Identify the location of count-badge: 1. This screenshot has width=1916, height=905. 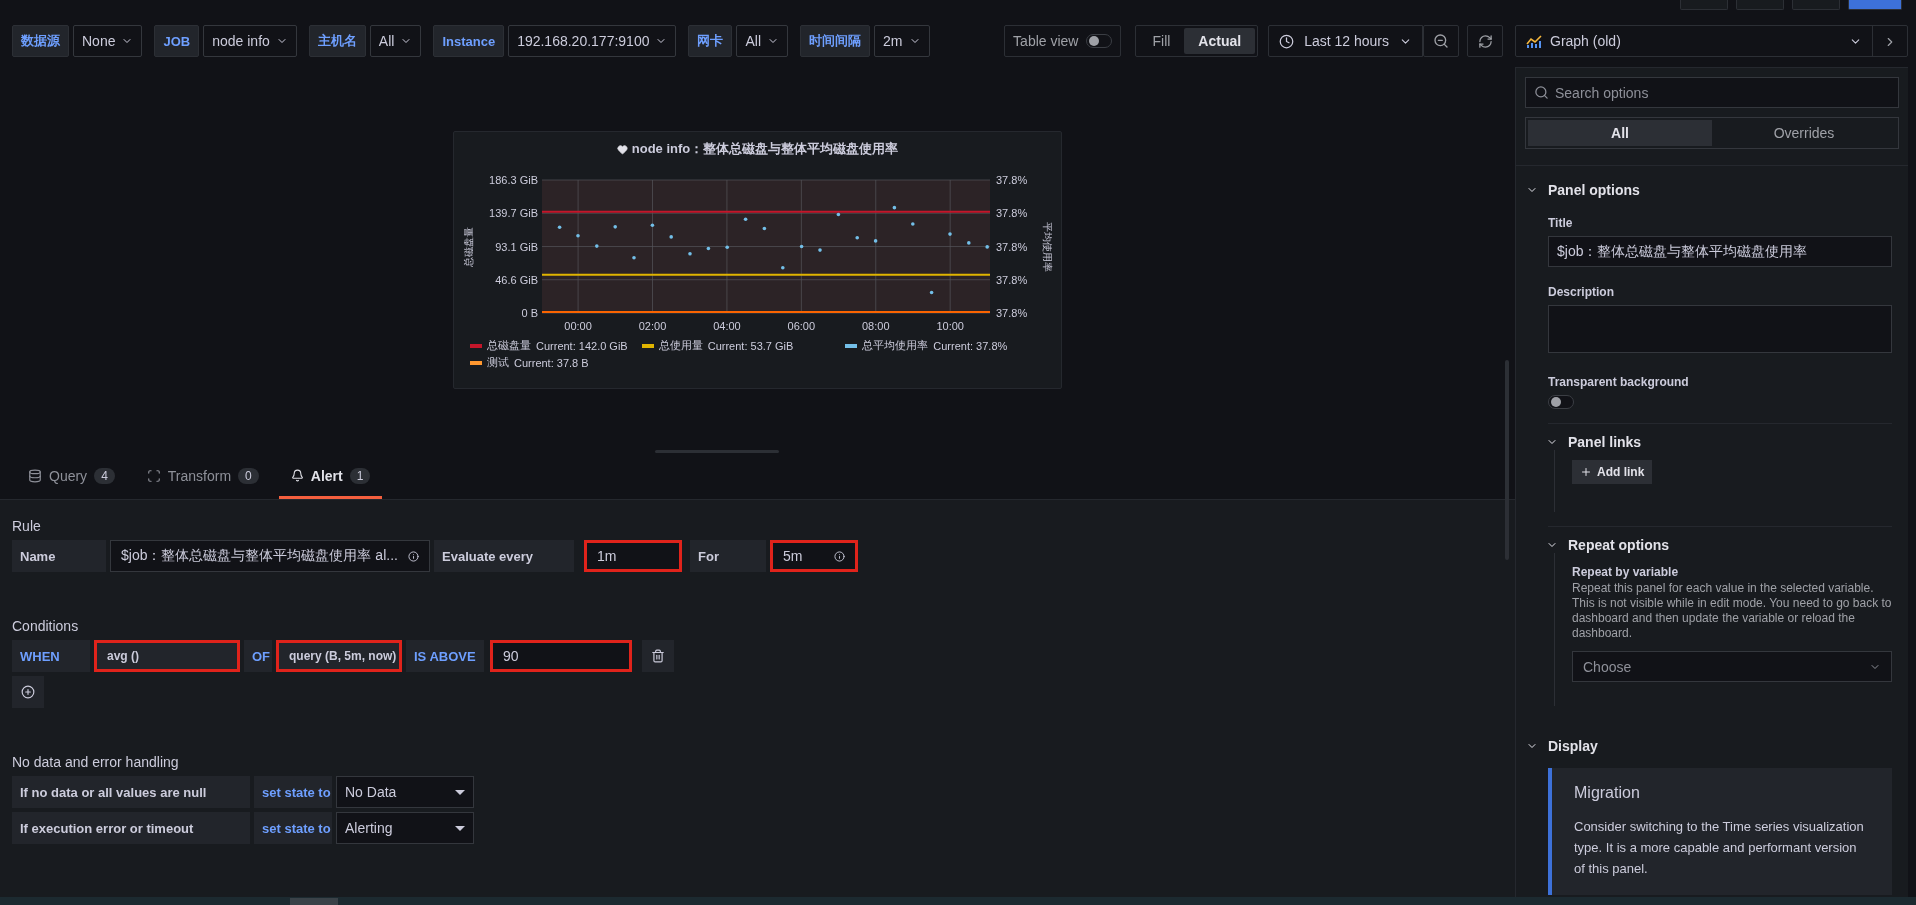
(360, 475).